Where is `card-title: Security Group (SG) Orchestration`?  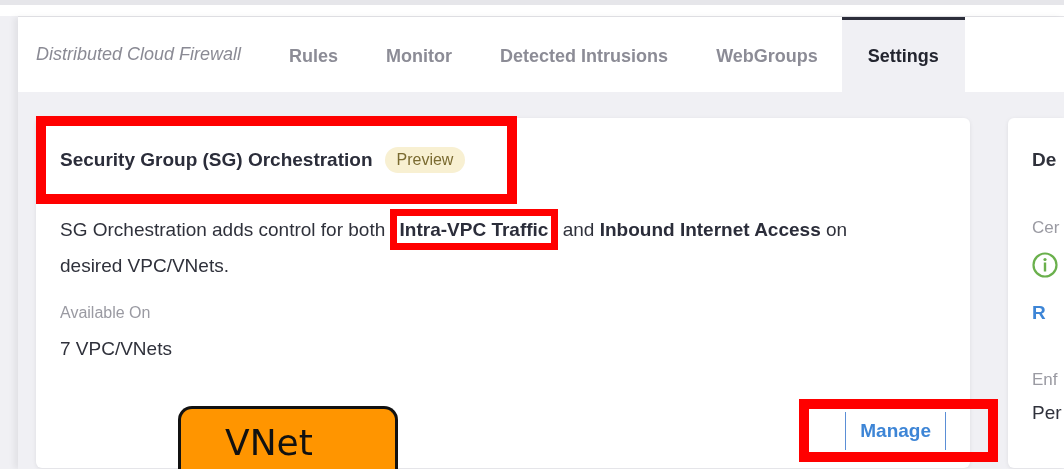 card-title: Security Group (SG) Orchestration is located at coordinates (216, 160).